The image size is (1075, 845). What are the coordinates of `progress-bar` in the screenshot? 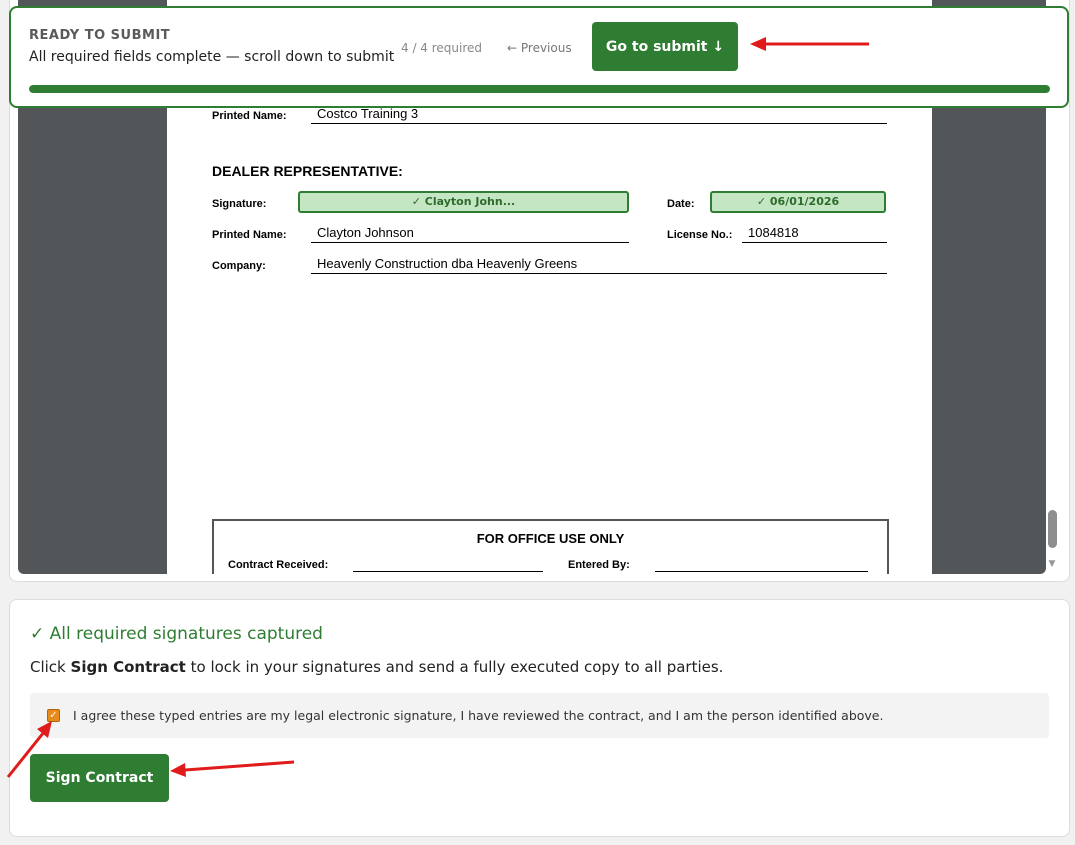 It's located at (539, 89).